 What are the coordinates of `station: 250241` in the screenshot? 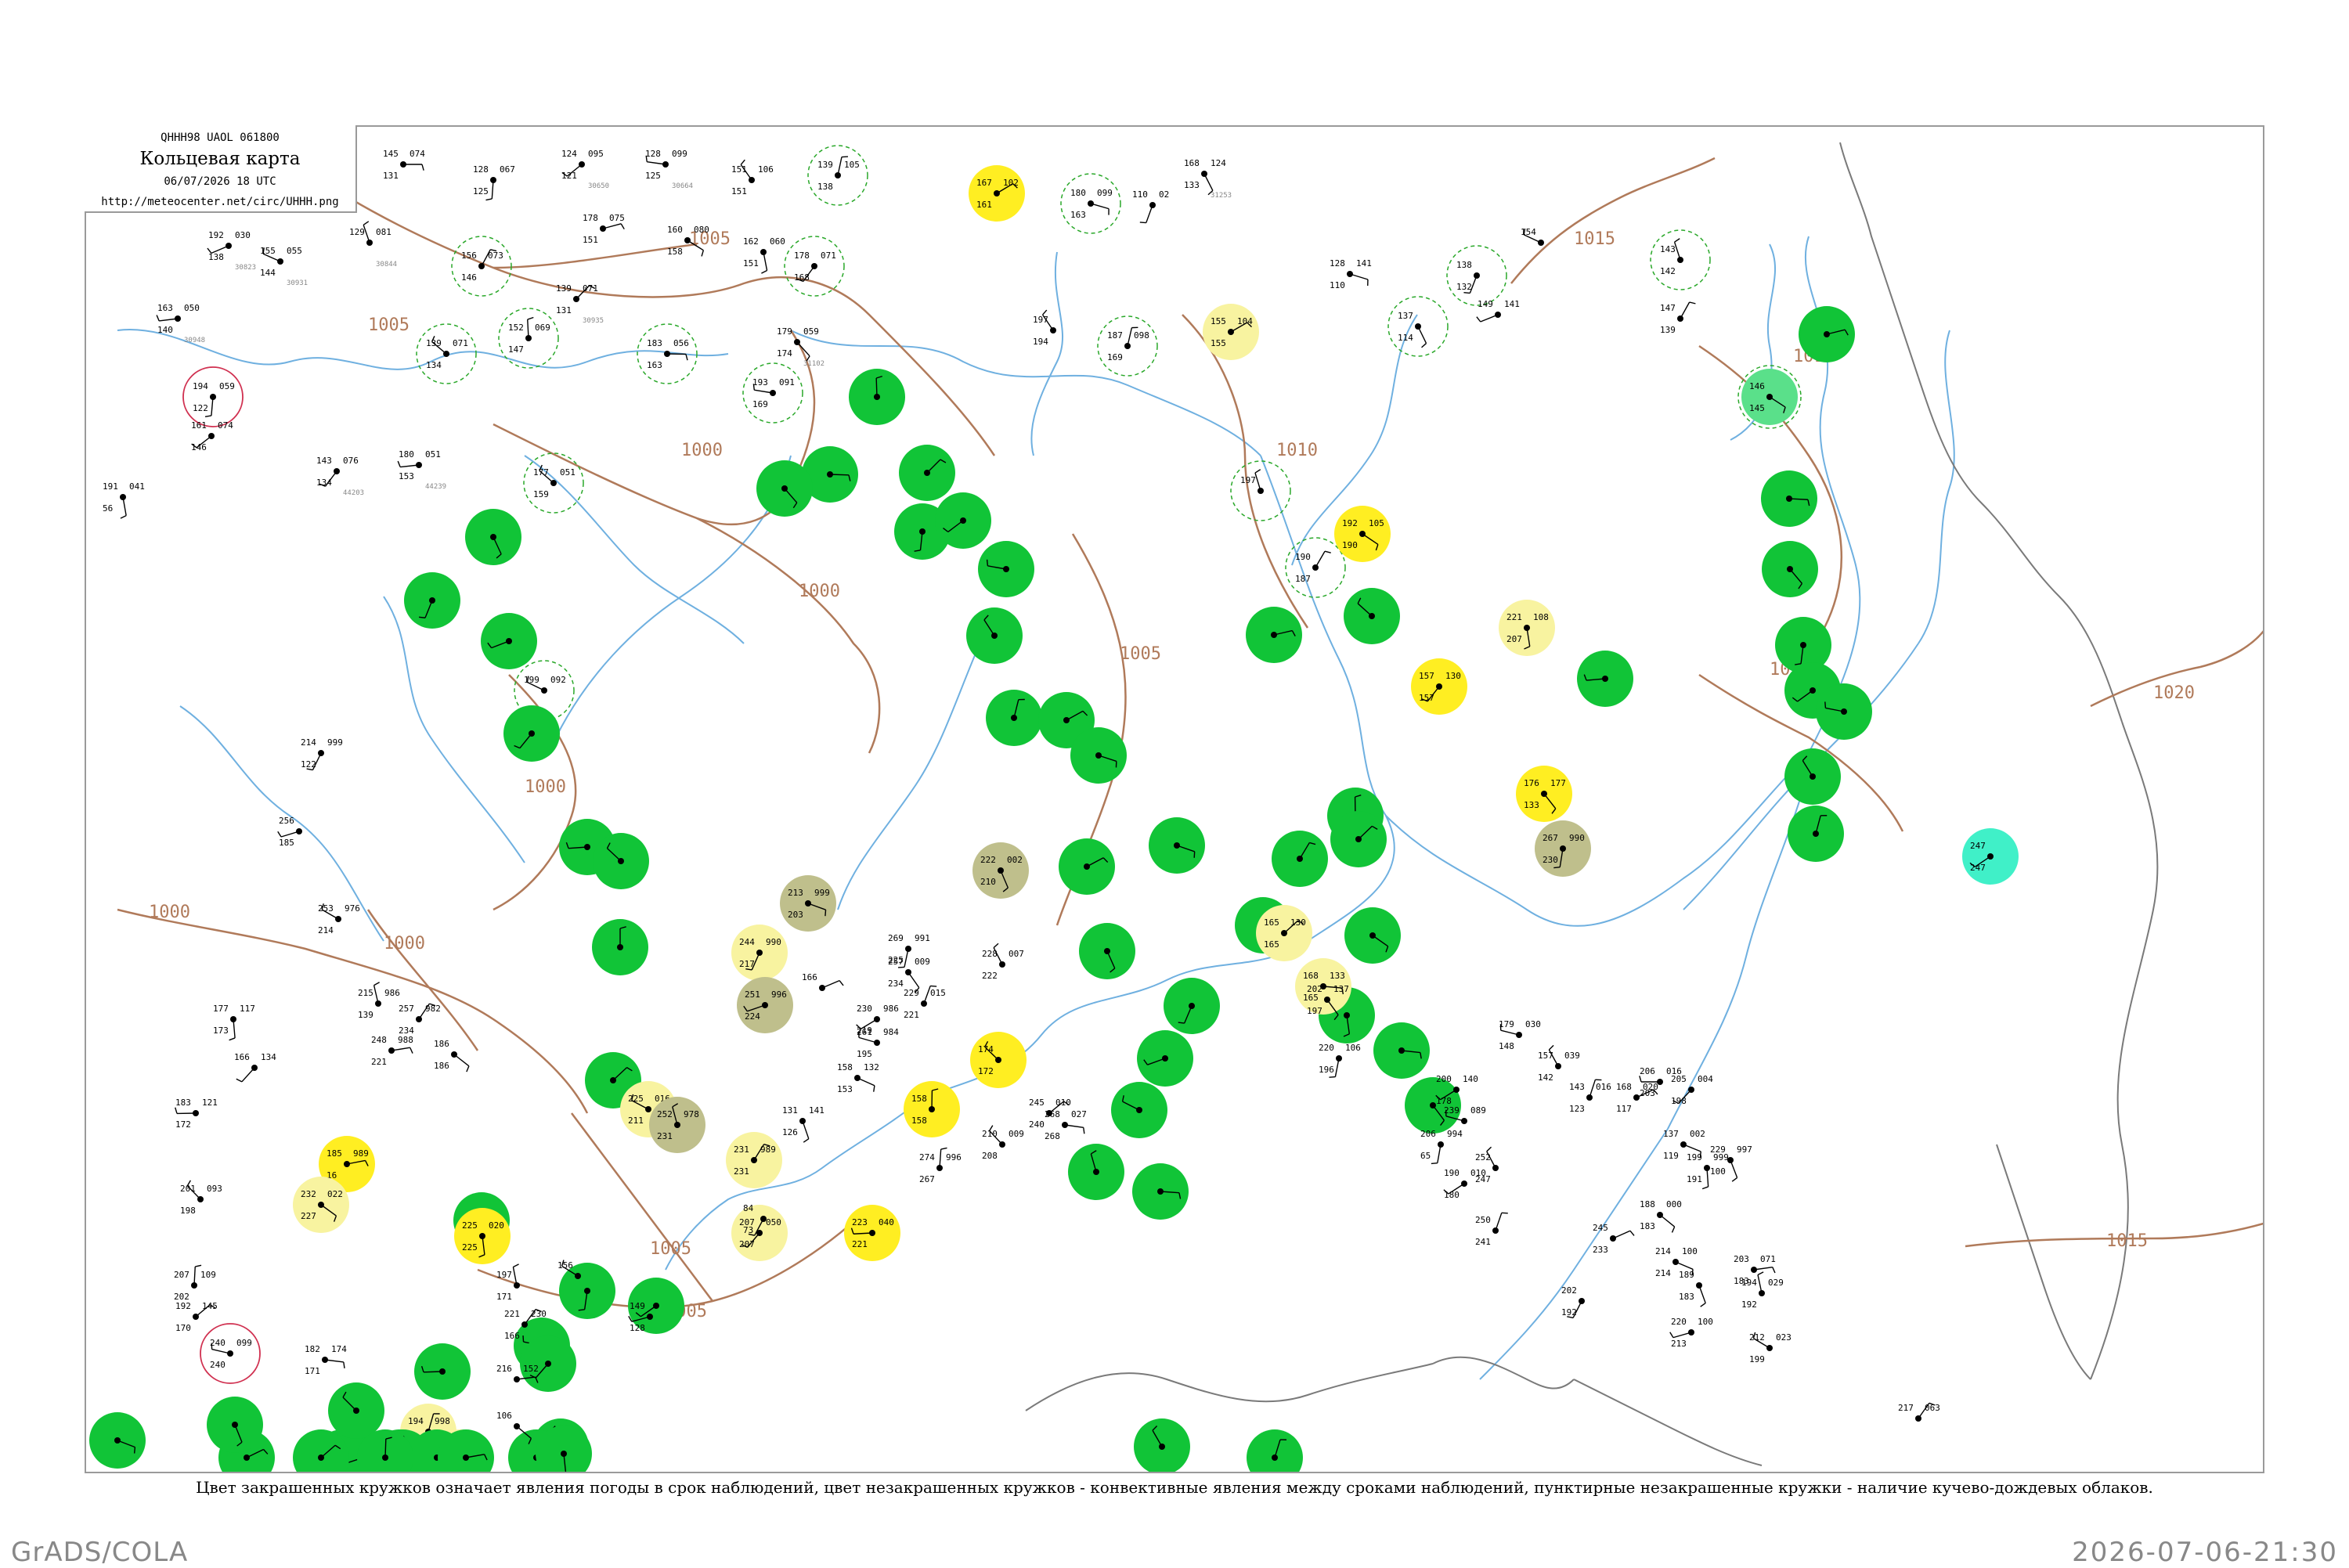 It's located at (1492, 1230).